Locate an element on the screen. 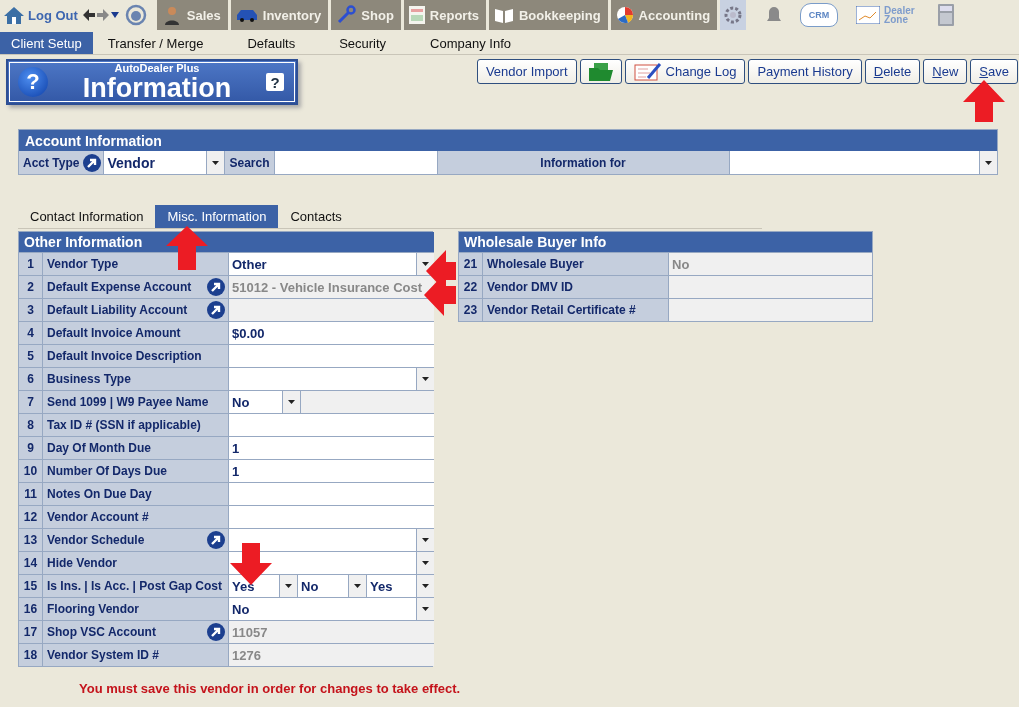  book-icon is located at coordinates (503, 15).